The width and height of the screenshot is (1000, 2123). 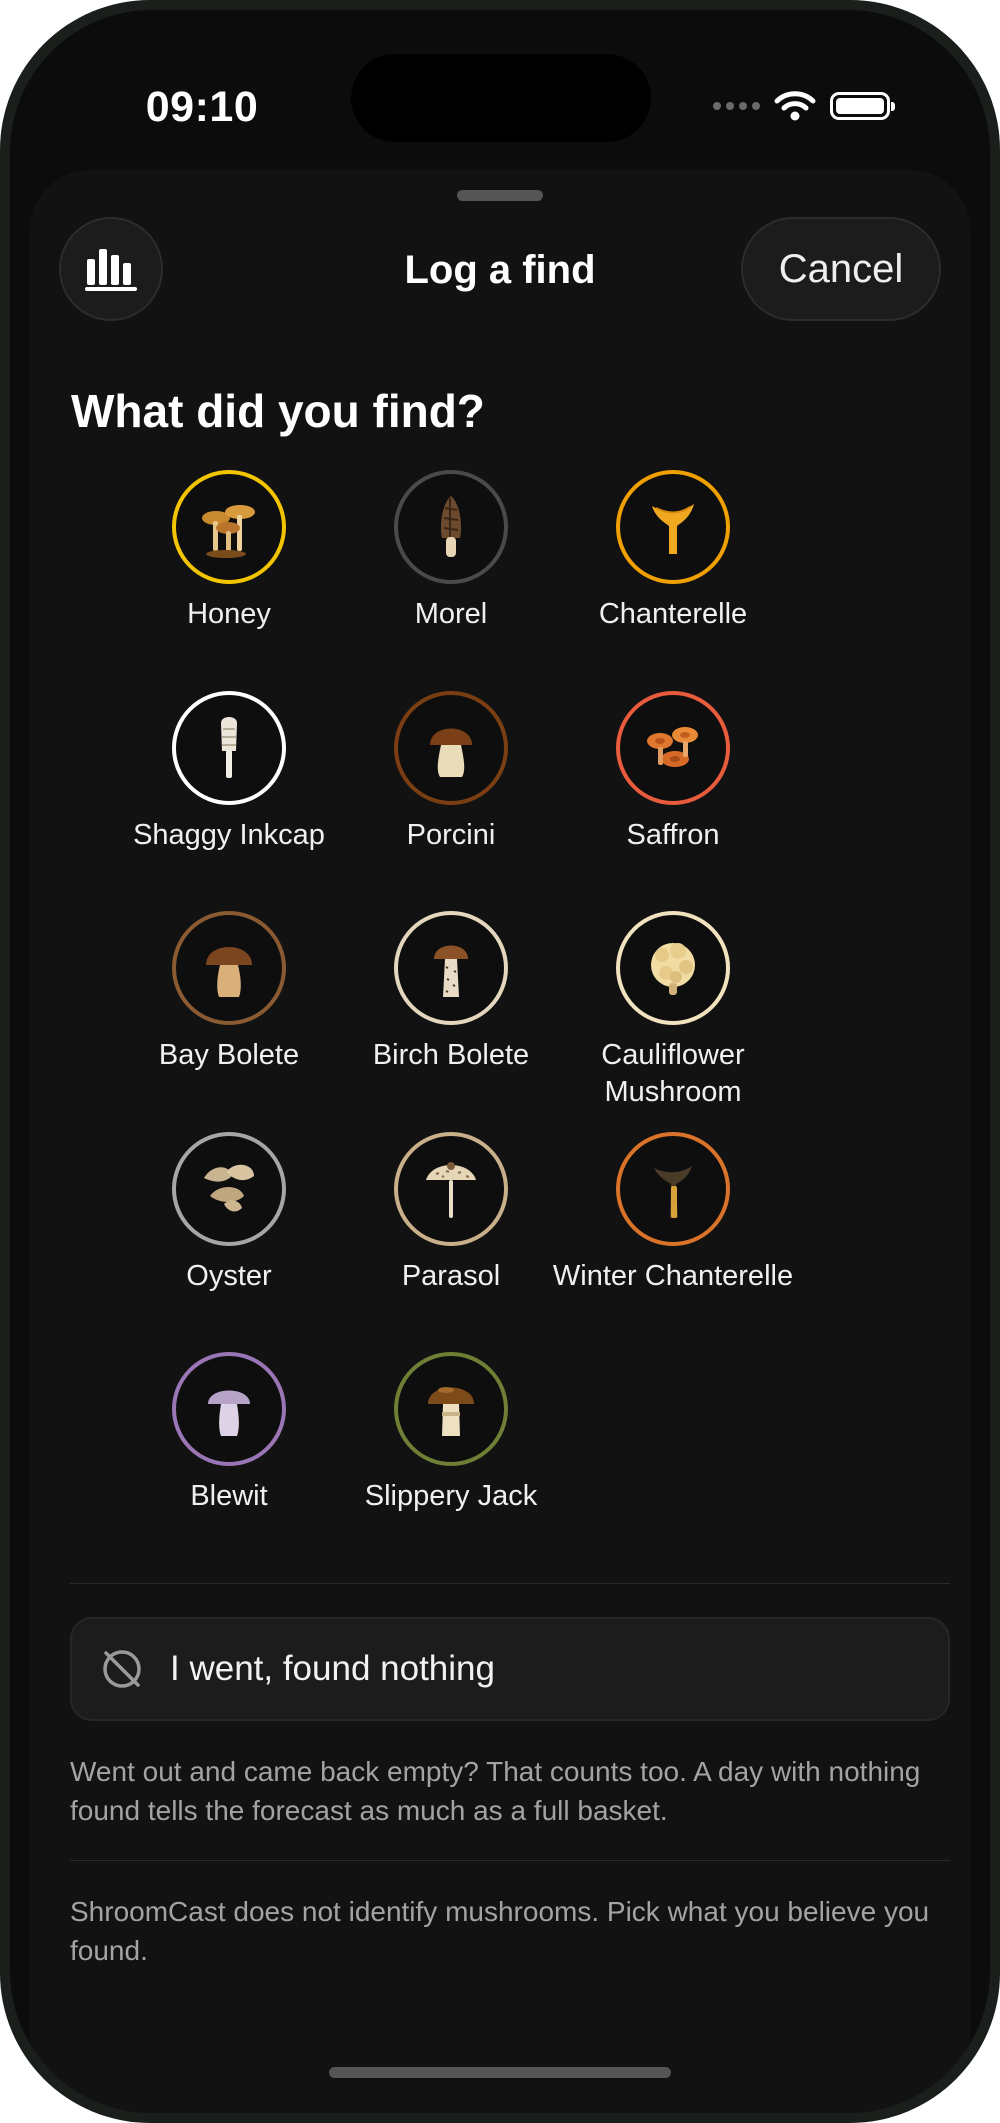 I want to click on species-label: Honey, so click(x=229, y=614).